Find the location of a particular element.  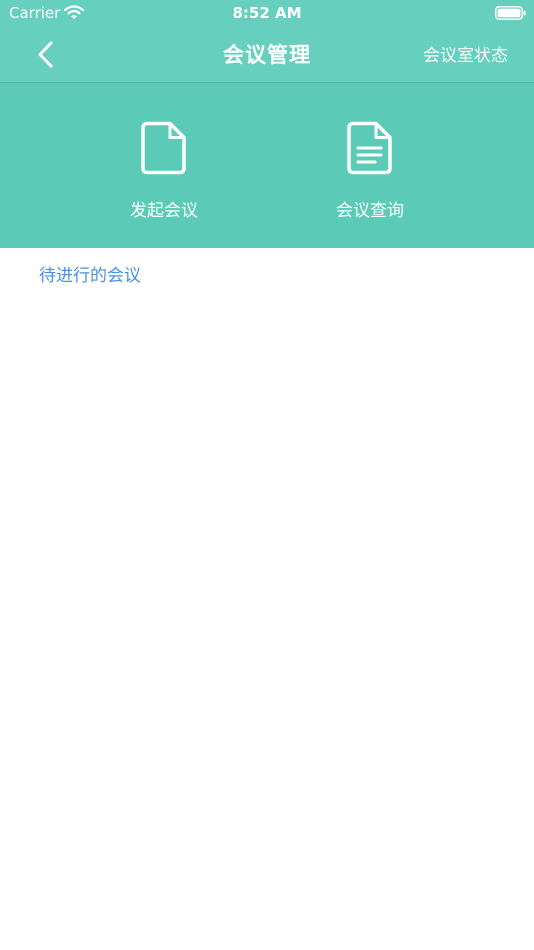

meeting-query-label: 会议查询 is located at coordinates (370, 211).